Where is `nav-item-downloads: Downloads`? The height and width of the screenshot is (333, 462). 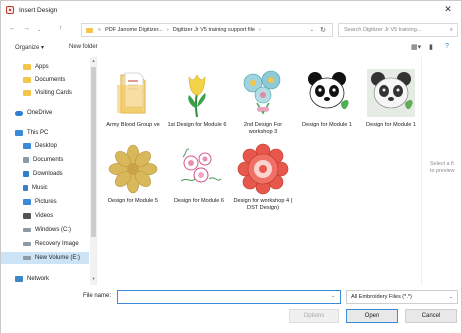
nav-item-downloads: Downloads is located at coordinates (45, 174).